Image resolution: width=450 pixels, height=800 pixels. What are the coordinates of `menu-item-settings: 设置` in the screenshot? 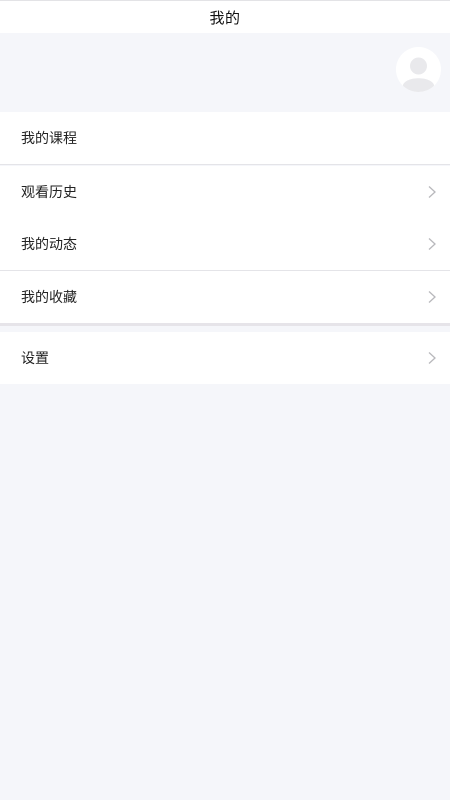 It's located at (225, 358).